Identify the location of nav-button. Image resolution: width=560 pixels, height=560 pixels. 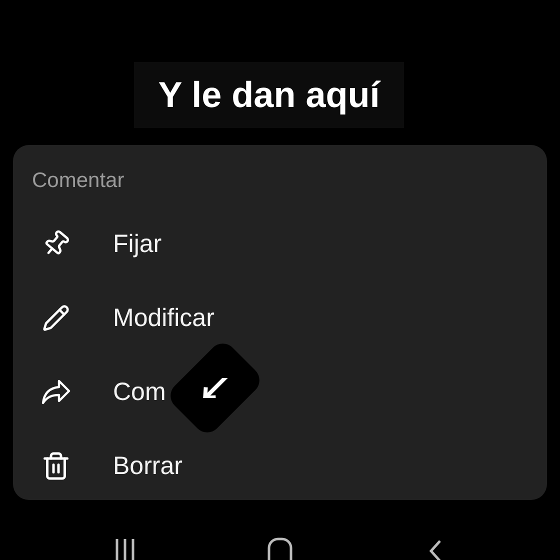
(280, 548).